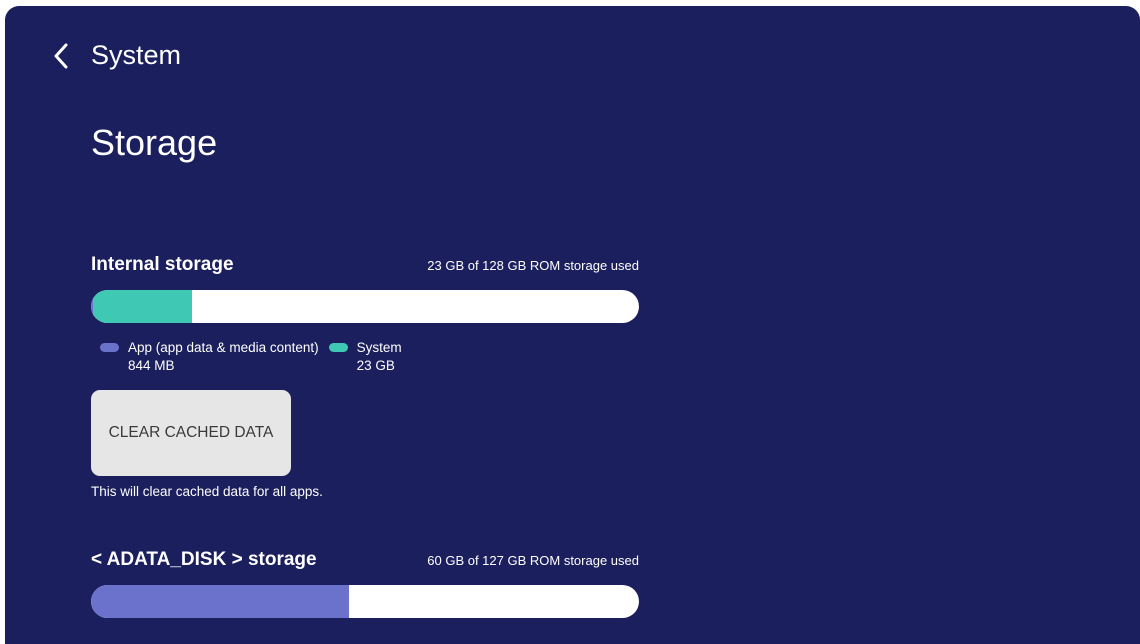  Describe the element at coordinates (375, 365) in the screenshot. I see `legend-system-size: 23 GB` at that location.